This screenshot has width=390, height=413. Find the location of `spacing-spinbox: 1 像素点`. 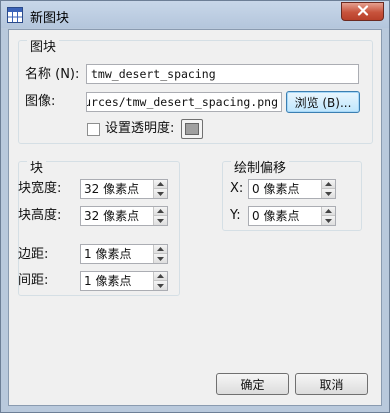

spacing-spinbox: 1 像素点 is located at coordinates (124, 281).